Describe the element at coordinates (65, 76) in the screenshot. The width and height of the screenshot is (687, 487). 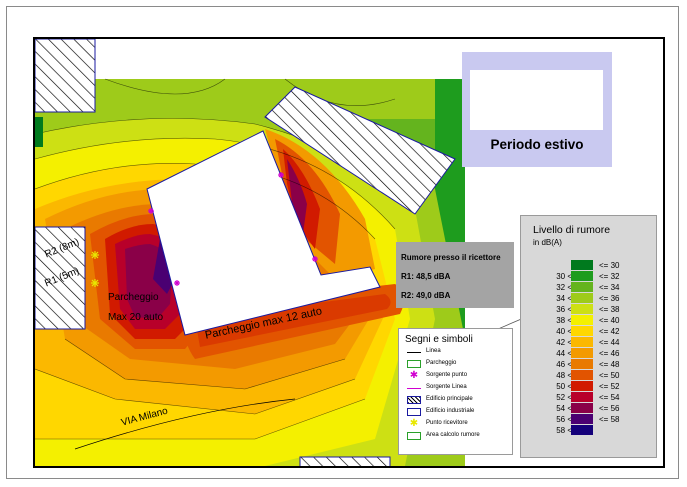
I see `hatched-building-top-left` at that location.